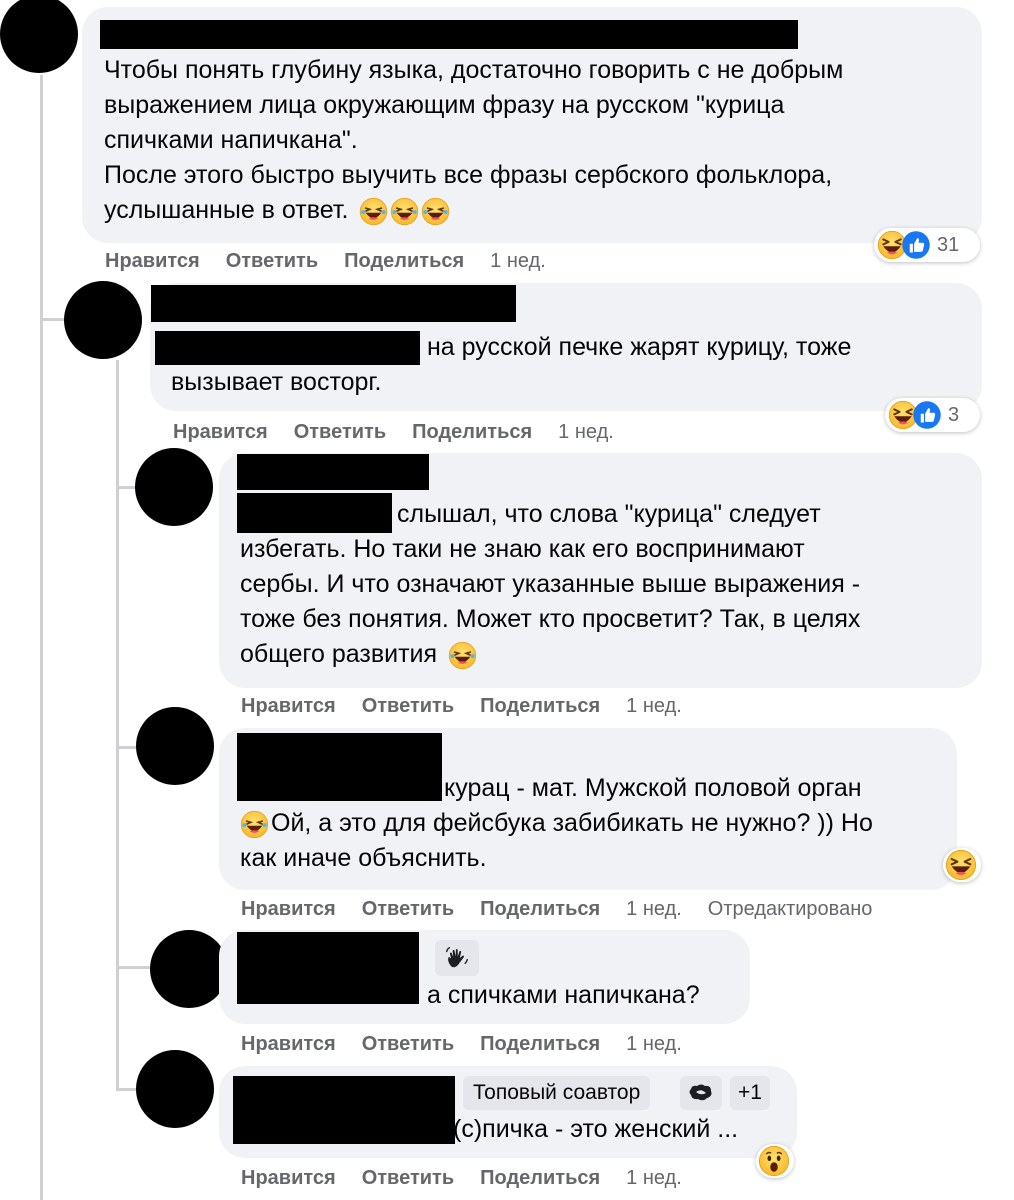 Image resolution: width=1014 pixels, height=1200 pixels. What do you see at coordinates (117, 725) in the screenshot?
I see `thread-line-sub` at bounding box center [117, 725].